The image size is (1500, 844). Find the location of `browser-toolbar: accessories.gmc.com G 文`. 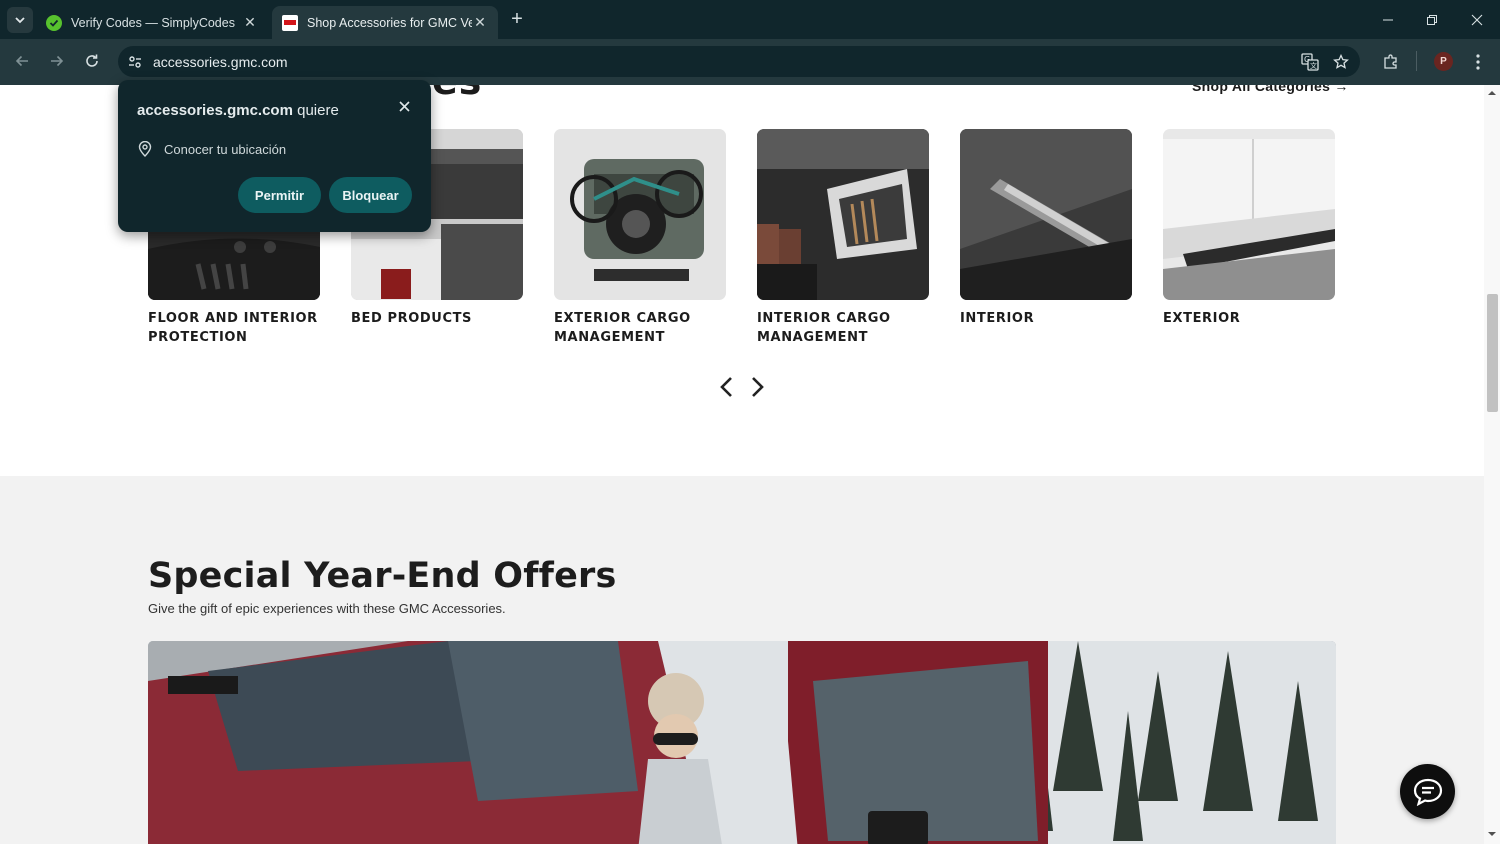

browser-toolbar: accessories.gmc.com G 文 is located at coordinates (750, 62).